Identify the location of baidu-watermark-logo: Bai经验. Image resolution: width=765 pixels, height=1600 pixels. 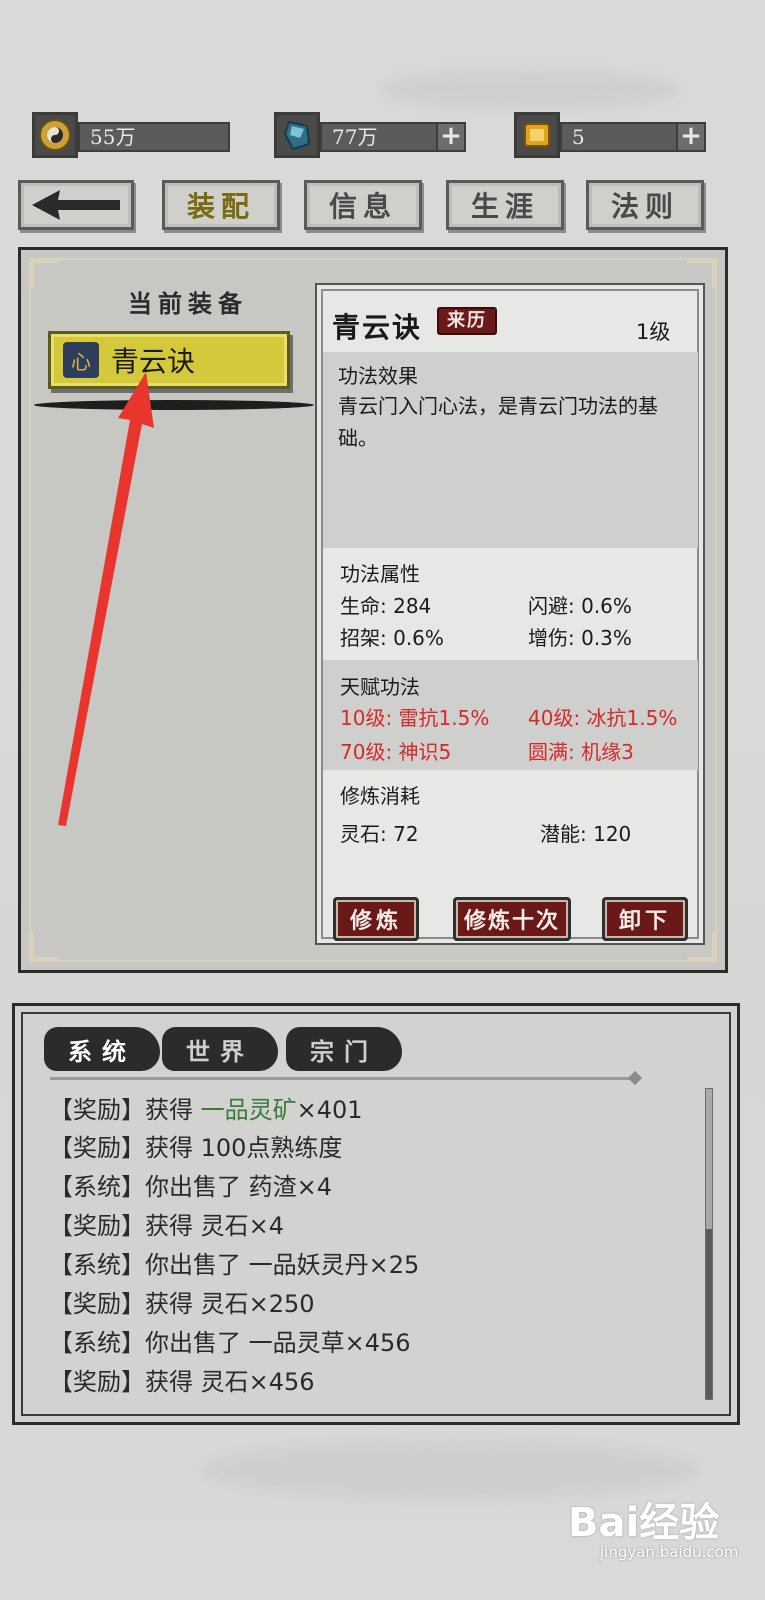
(644, 1523).